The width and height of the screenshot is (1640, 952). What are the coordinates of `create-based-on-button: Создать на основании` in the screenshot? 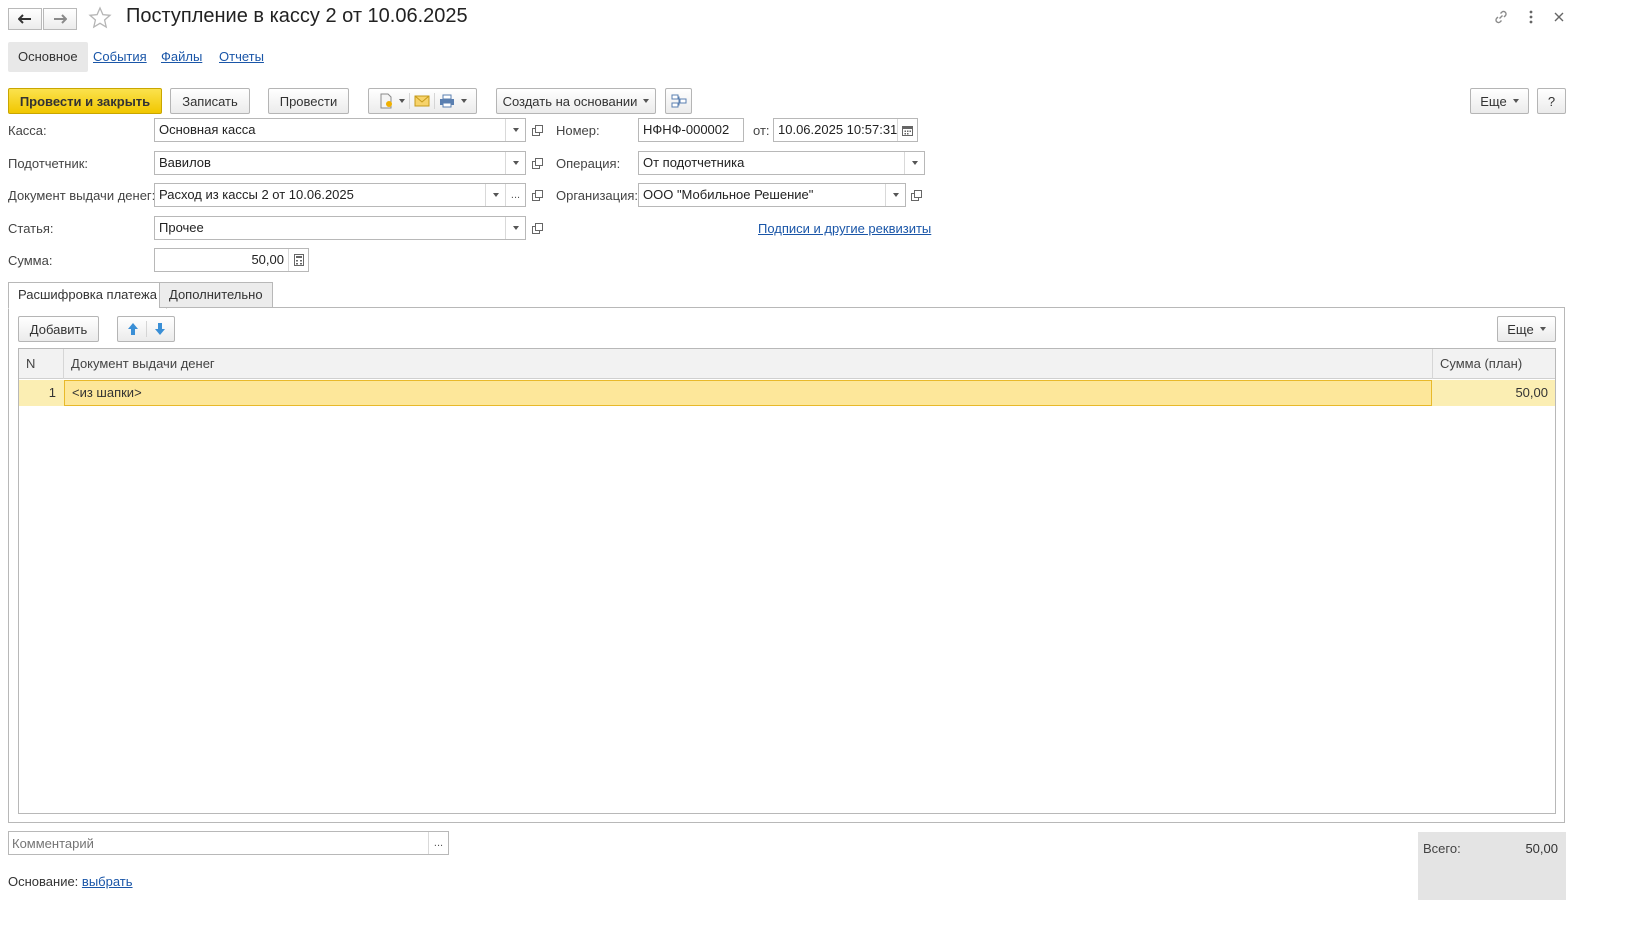 It's located at (576, 101).